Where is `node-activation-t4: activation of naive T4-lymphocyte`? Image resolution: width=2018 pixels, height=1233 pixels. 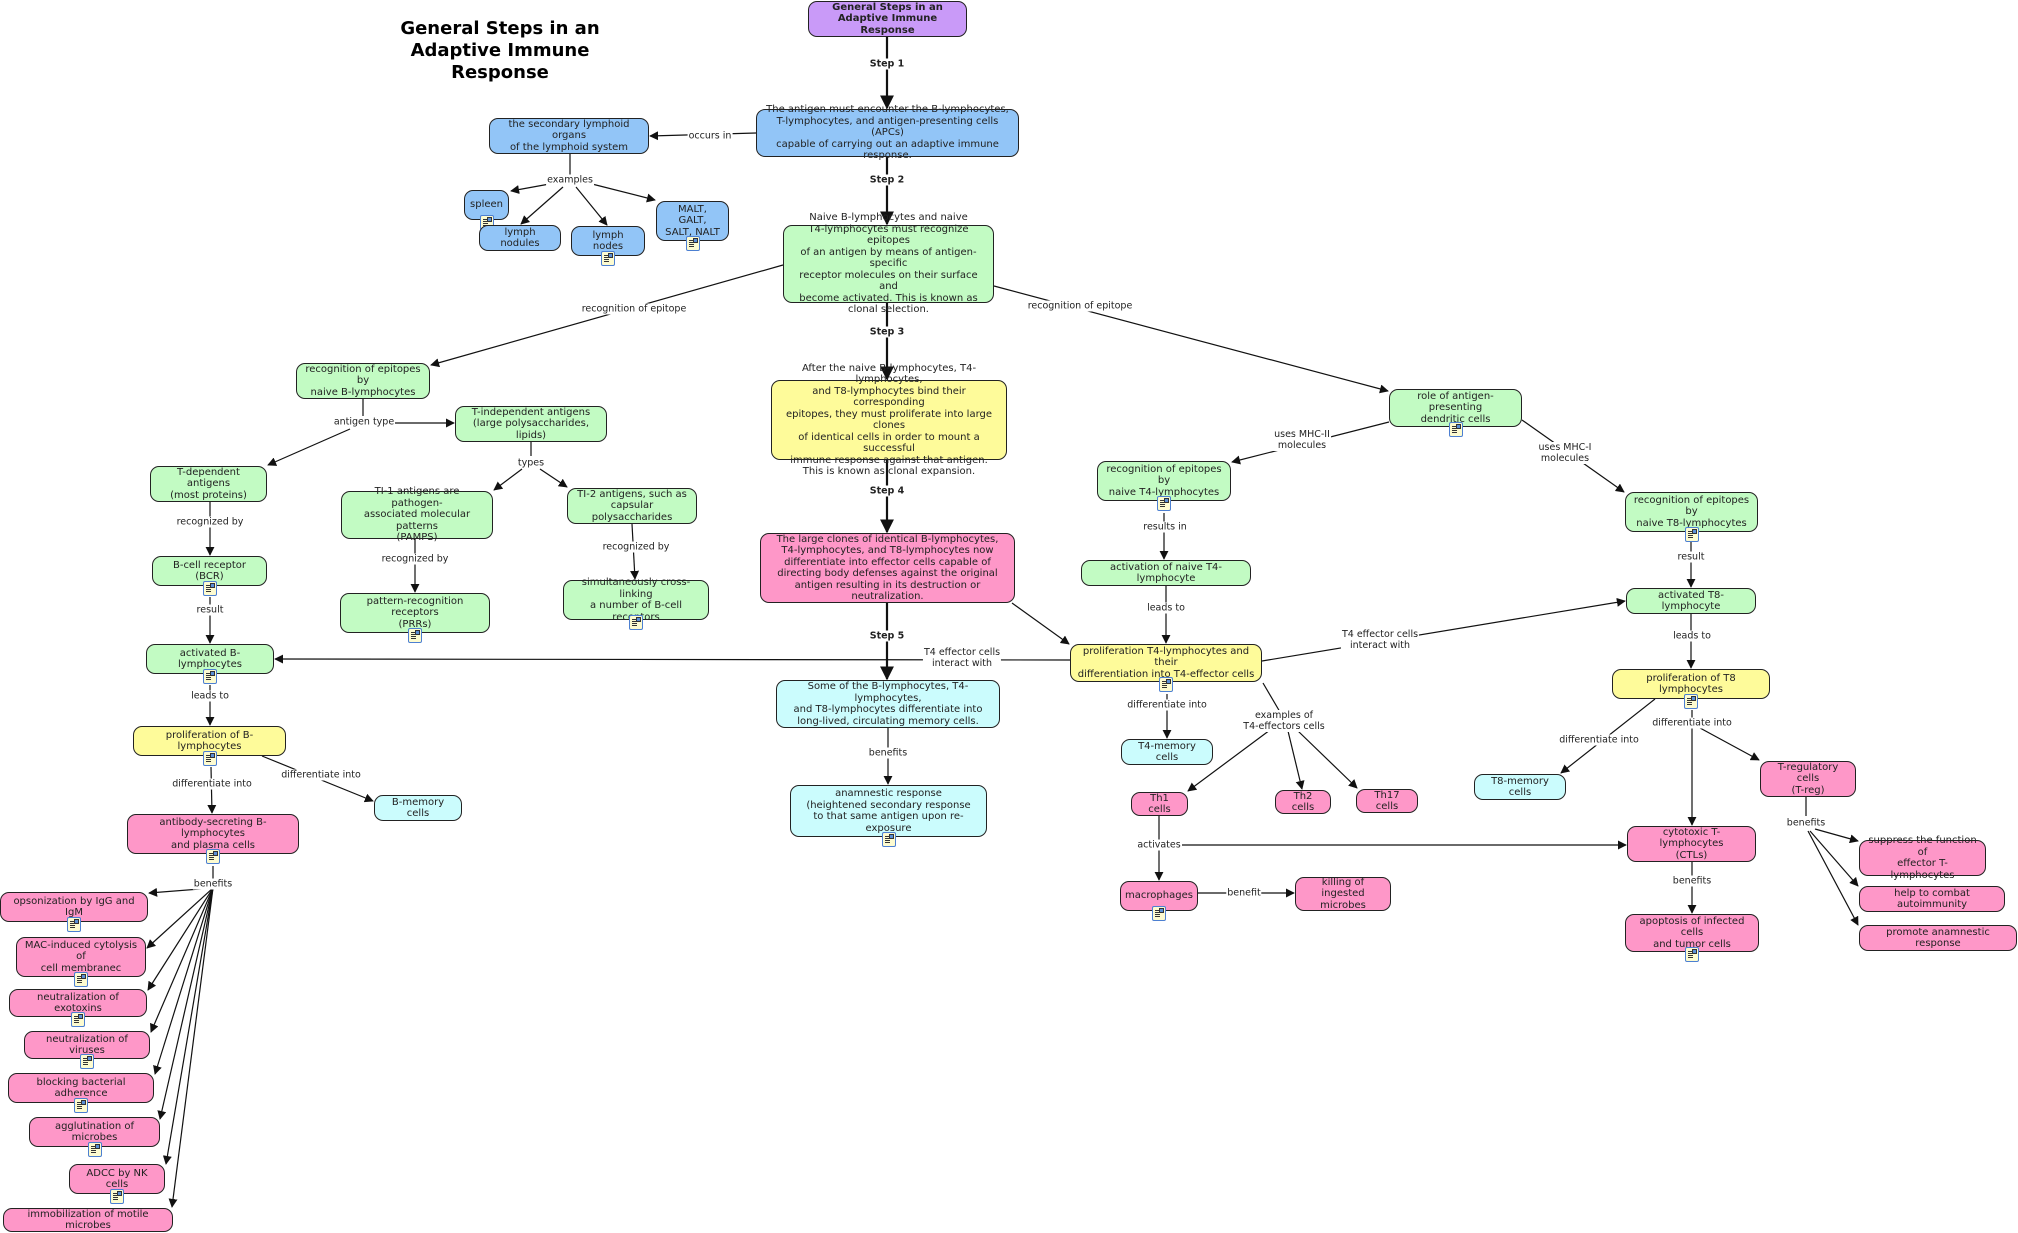
node-activation-t4: activation of naive T4-lymphocyte is located at coordinates (1166, 573).